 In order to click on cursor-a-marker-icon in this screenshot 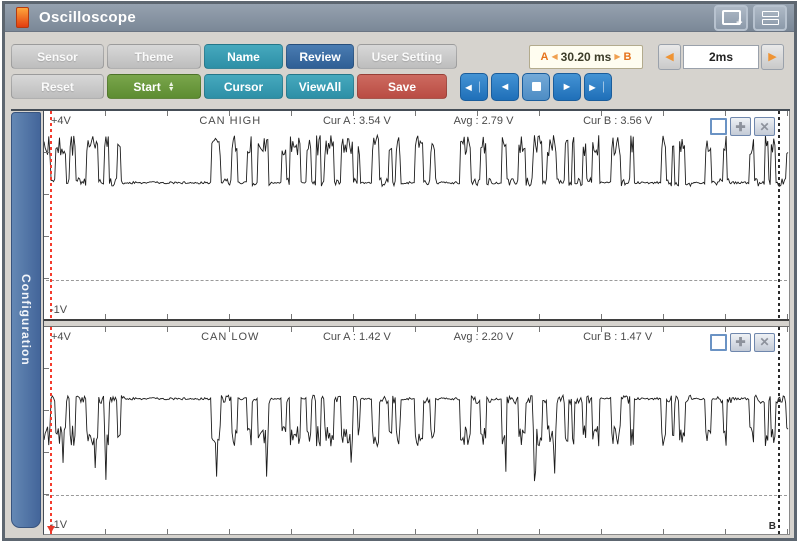, I will do `click(51, 529)`.